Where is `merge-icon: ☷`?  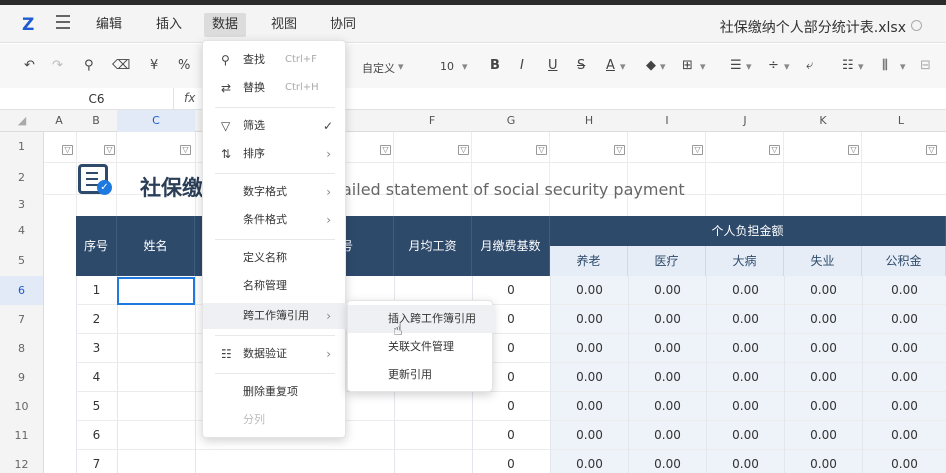
merge-icon: ☷ is located at coordinates (848, 65).